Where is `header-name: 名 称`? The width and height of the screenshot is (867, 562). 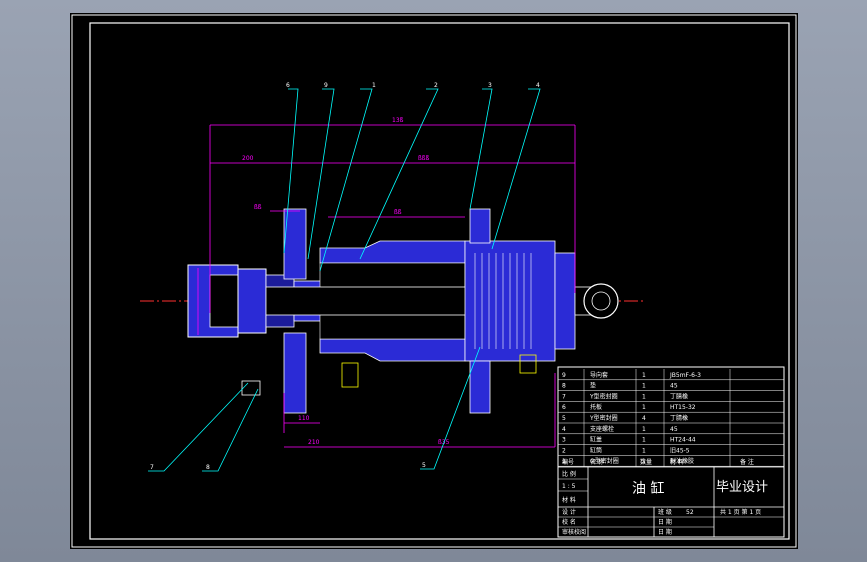
header-name: 名 称 is located at coordinates (597, 462).